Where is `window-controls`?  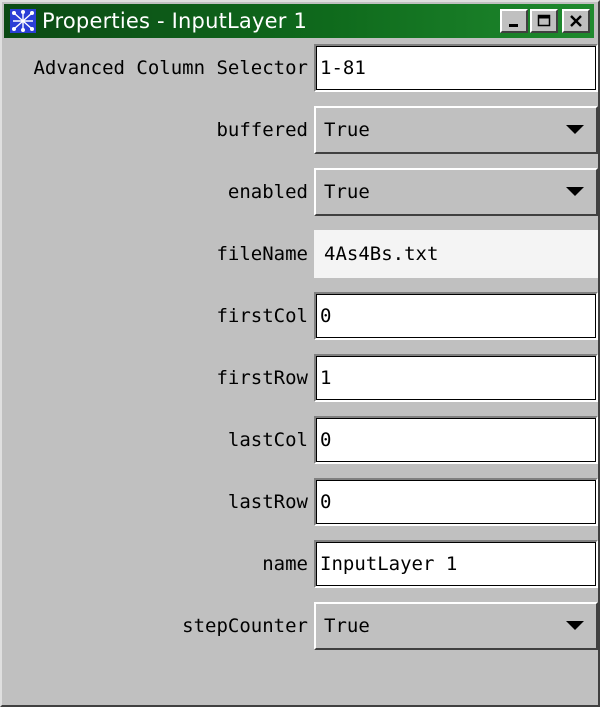
window-controls is located at coordinates (545, 21).